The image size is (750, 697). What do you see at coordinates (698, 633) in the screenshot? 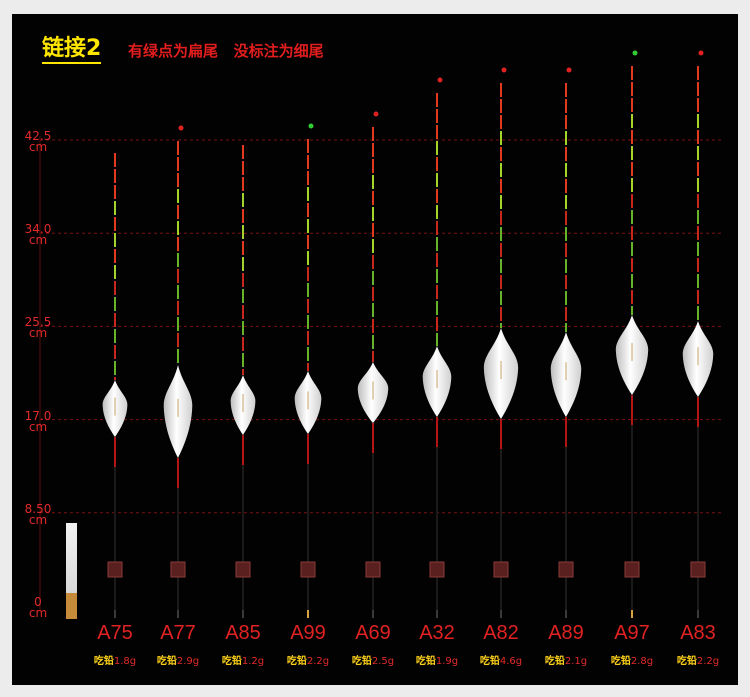
I see `float-model-label: A83` at bounding box center [698, 633].